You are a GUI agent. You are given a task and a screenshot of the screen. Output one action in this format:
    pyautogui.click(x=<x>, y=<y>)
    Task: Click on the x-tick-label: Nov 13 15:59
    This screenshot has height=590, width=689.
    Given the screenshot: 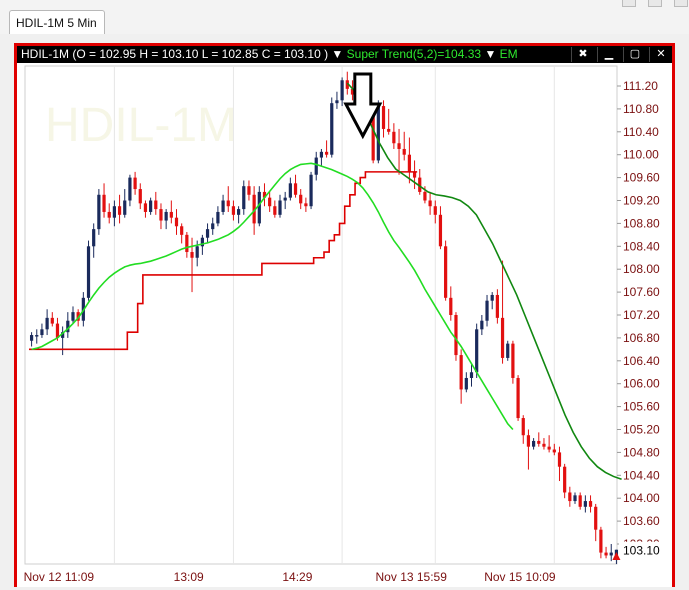 What is the action you would take?
    pyautogui.click(x=412, y=577)
    